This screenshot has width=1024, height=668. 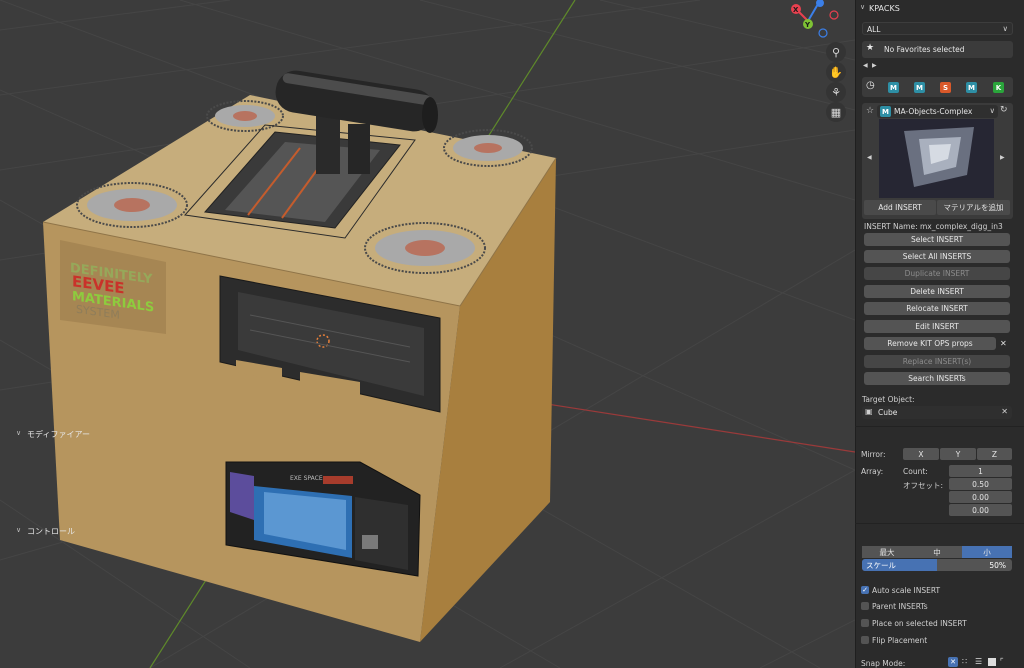 I want to click on pack-icon-k: K, so click(x=998, y=87).